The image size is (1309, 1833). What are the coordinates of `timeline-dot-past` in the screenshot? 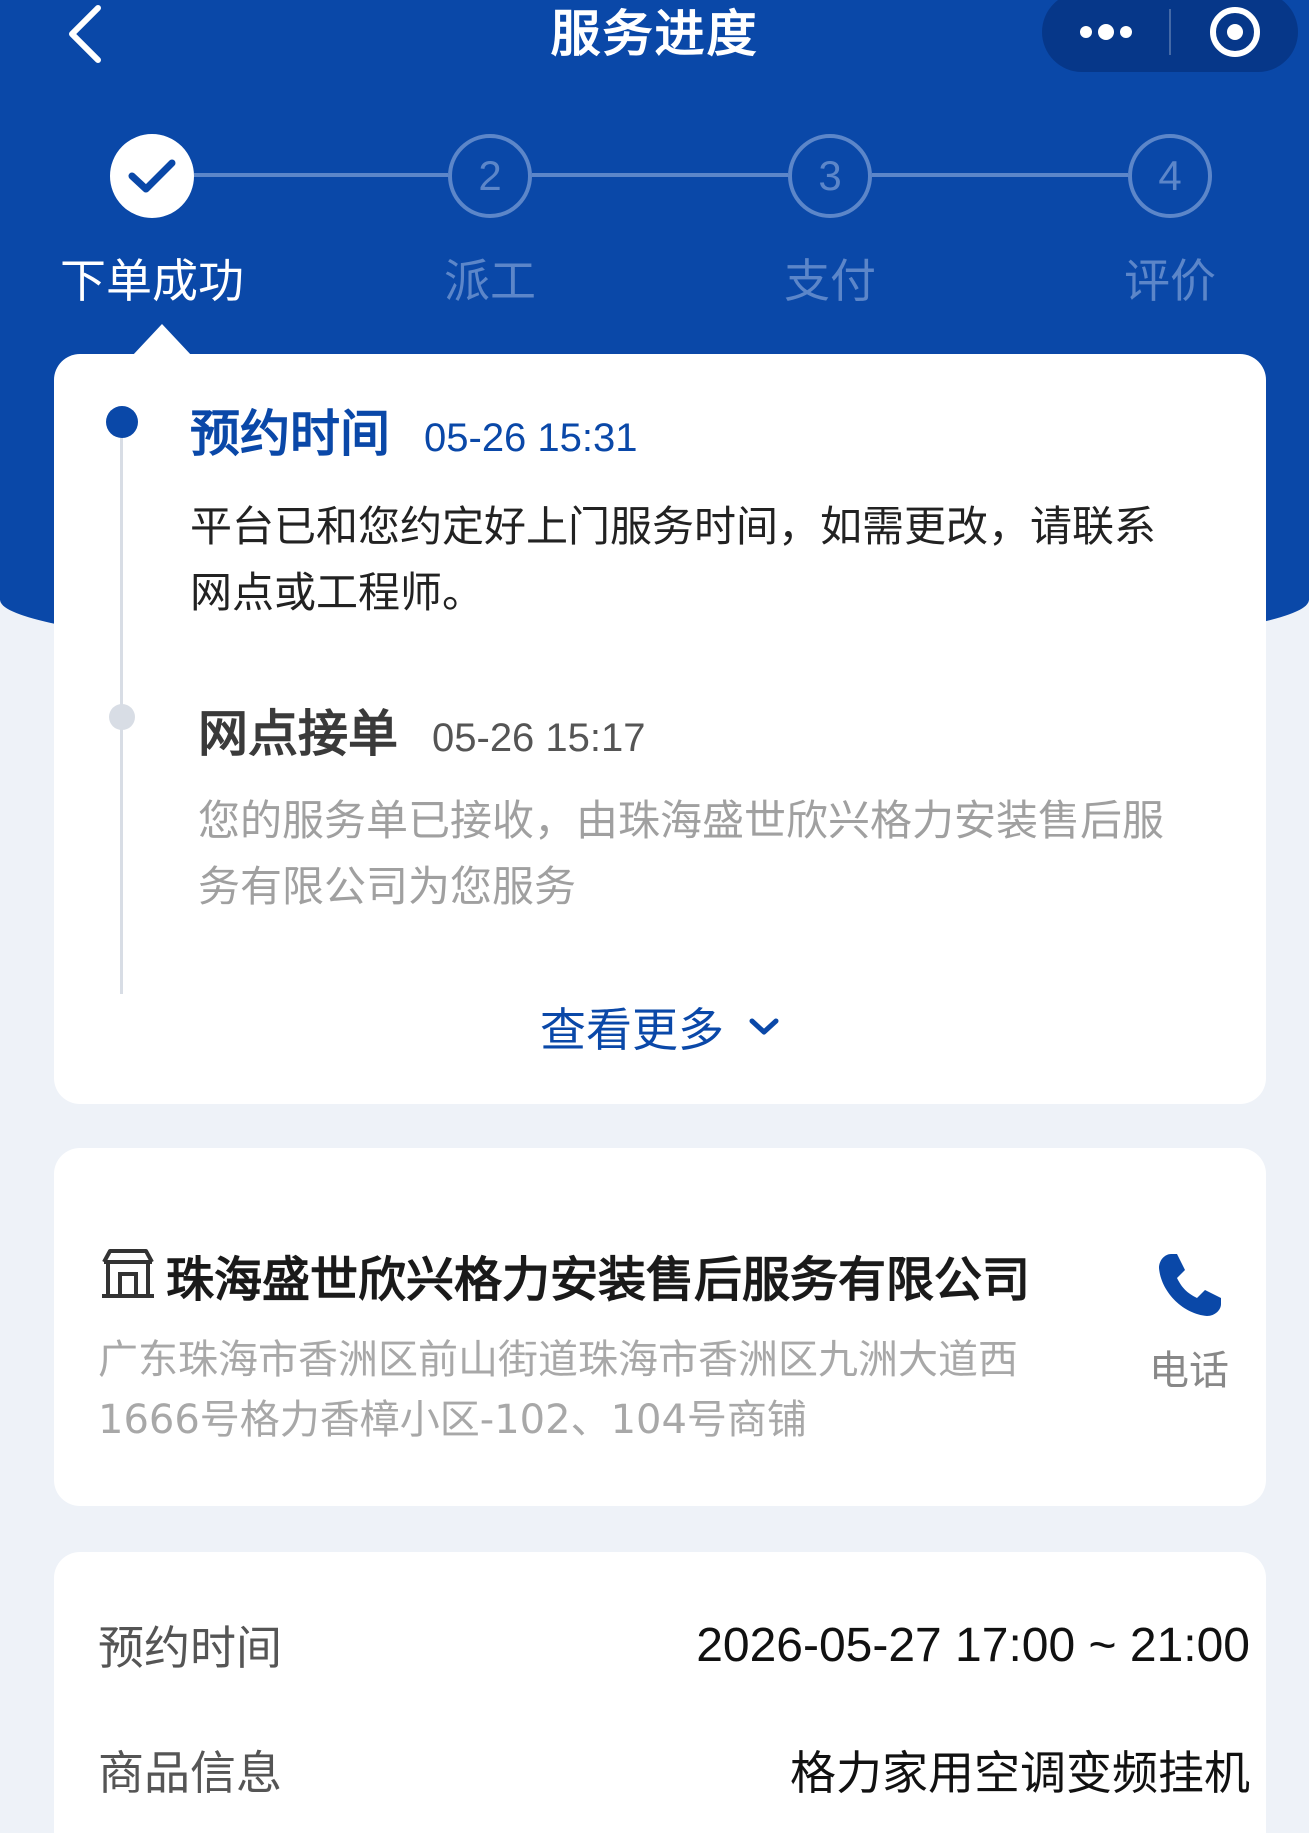 It's located at (122, 717).